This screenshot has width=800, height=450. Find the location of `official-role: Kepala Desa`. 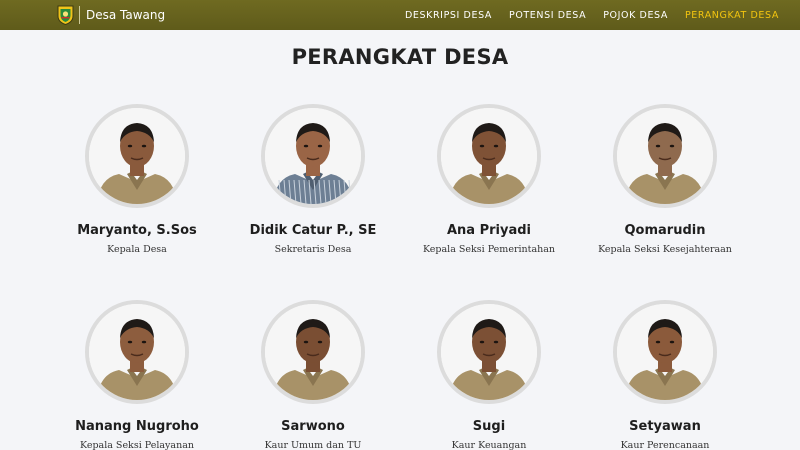

official-role: Kepala Desa is located at coordinates (137, 249).